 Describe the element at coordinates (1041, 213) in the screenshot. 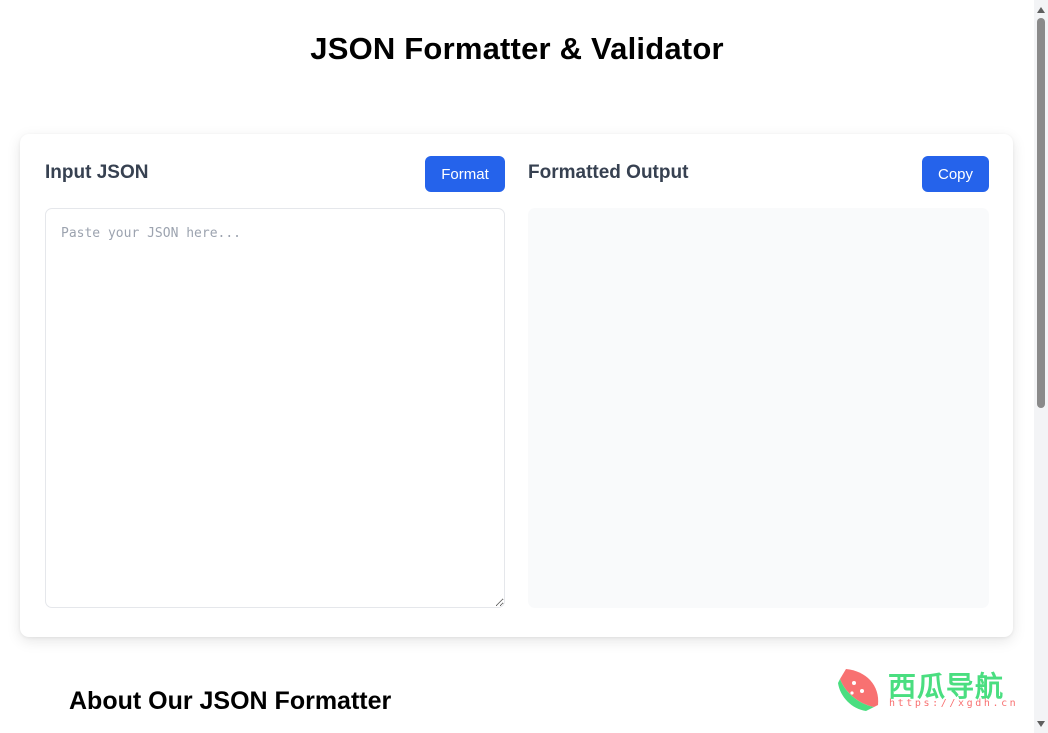

I see `scrollbar-thumb` at that location.